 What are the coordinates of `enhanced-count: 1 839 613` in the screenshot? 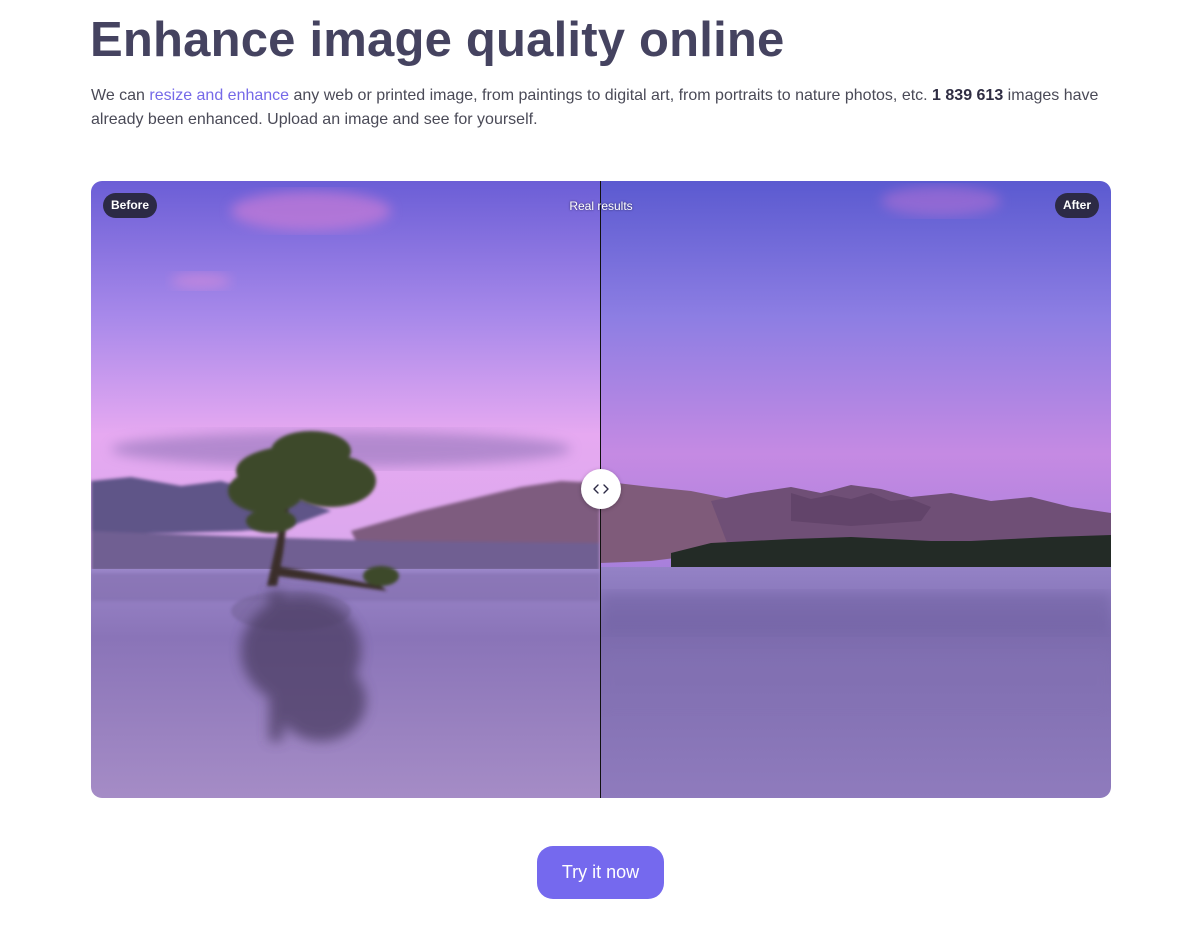 It's located at (968, 95).